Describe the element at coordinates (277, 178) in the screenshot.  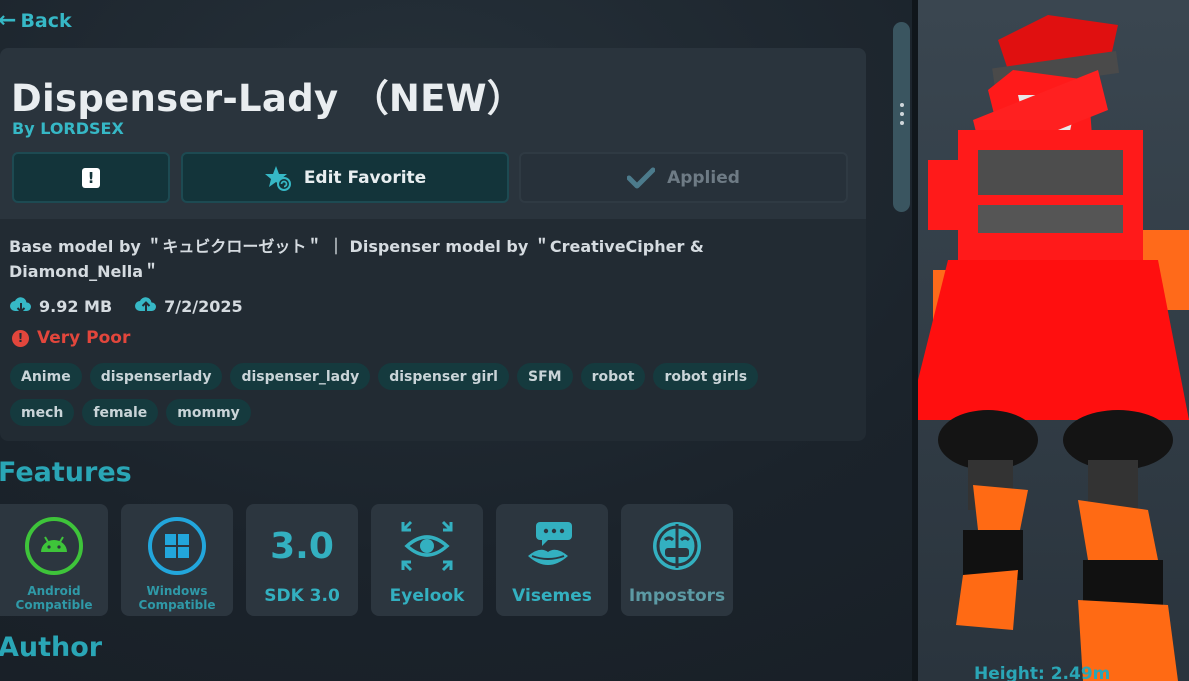
I see `star-refresh-icon` at that location.